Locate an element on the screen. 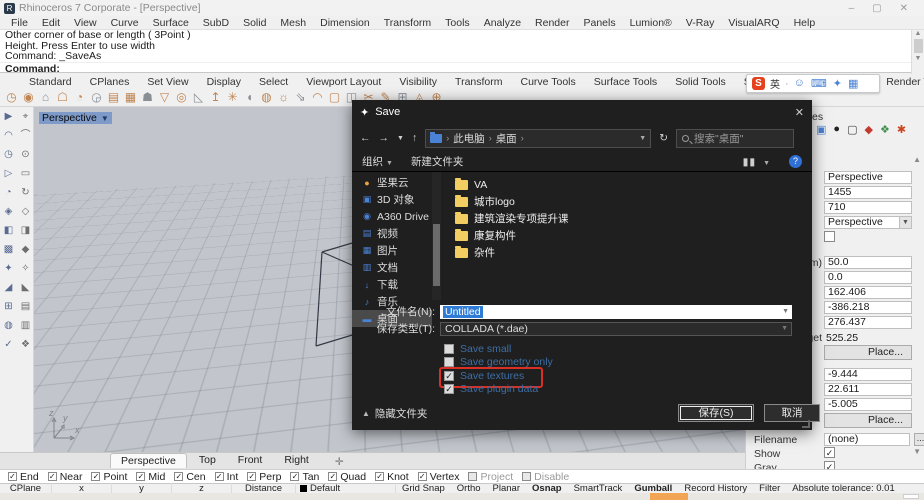 The image size is (924, 500). viewport-tab: Right is located at coordinates (296, 460).